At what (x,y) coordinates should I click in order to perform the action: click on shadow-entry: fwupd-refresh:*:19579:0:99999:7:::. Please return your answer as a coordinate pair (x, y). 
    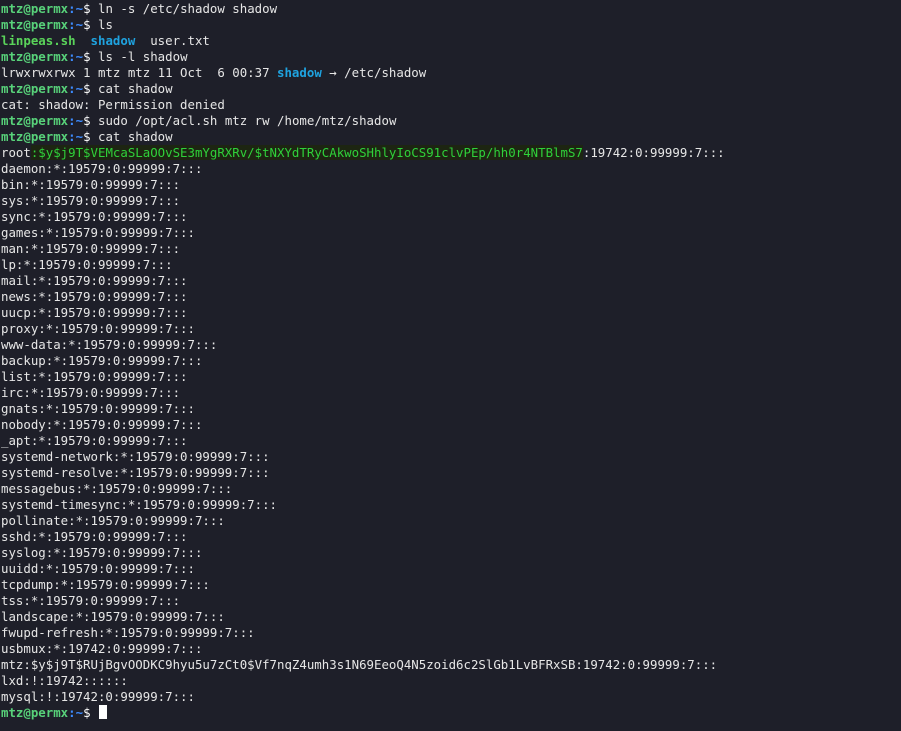
    Looking at the image, I should click on (128, 632).